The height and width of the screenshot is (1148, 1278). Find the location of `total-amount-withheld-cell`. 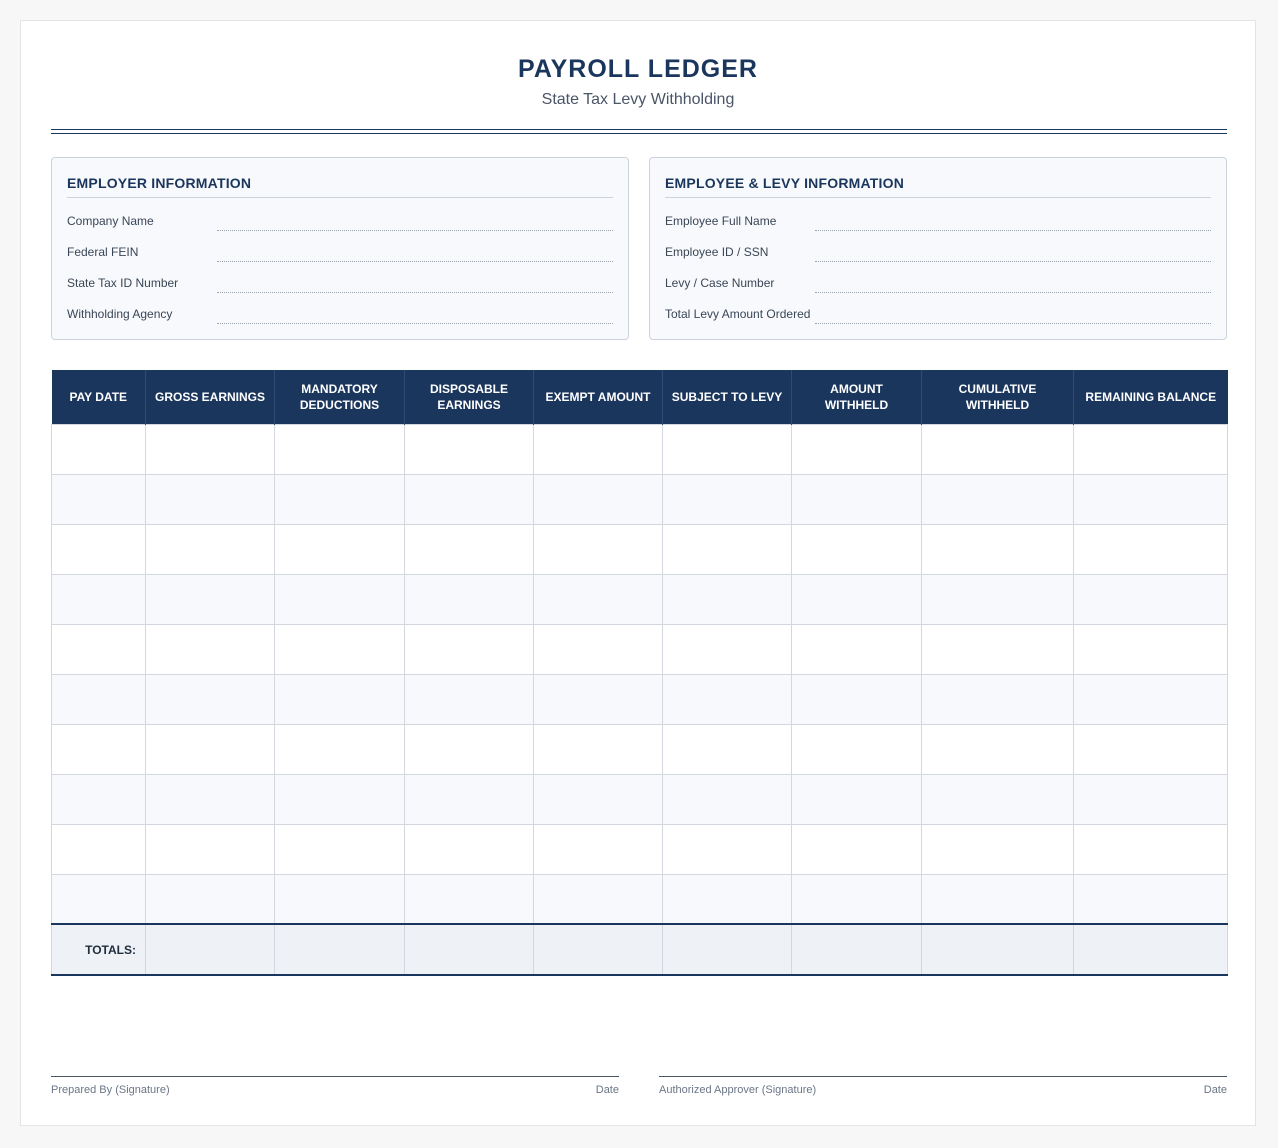

total-amount-withheld-cell is located at coordinates (856, 949).